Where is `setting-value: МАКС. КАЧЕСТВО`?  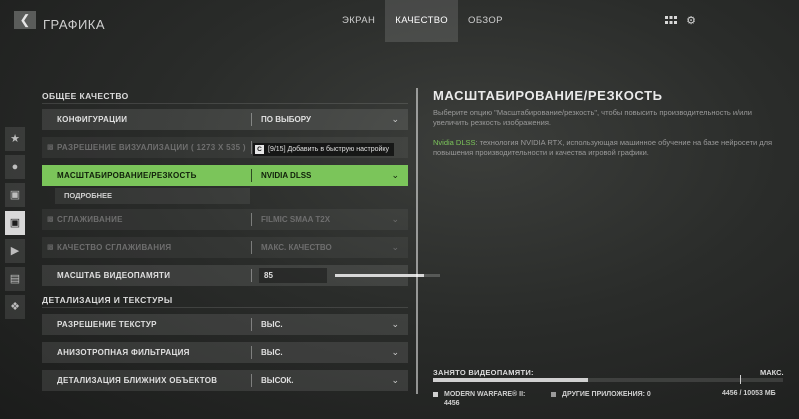
setting-value: МАКС. КАЧЕСТВО is located at coordinates (296, 247).